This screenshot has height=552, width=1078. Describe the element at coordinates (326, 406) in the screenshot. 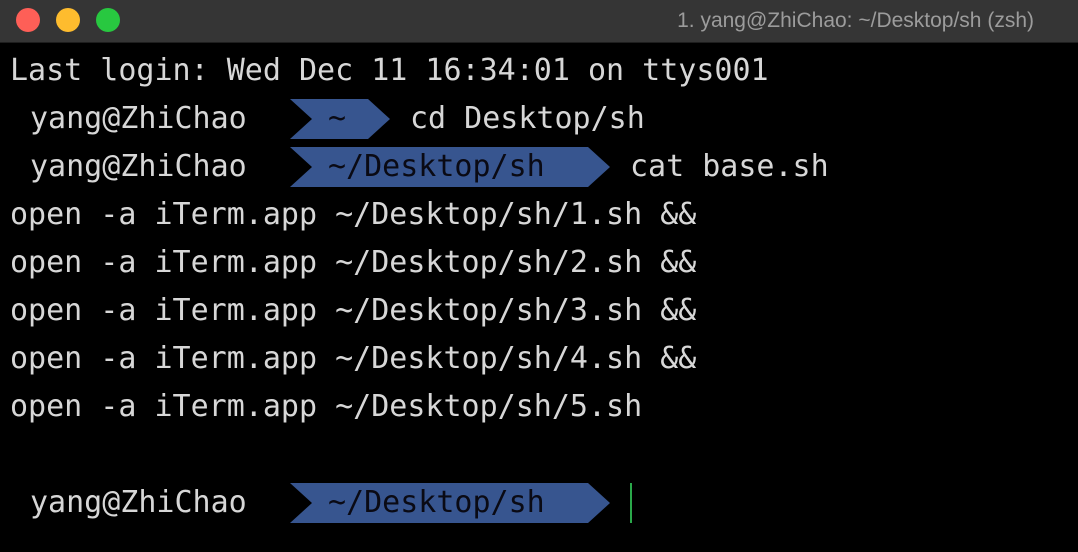

I see `output-line: open -a iTerm.app ~/Desktop/sh/5.sh` at that location.